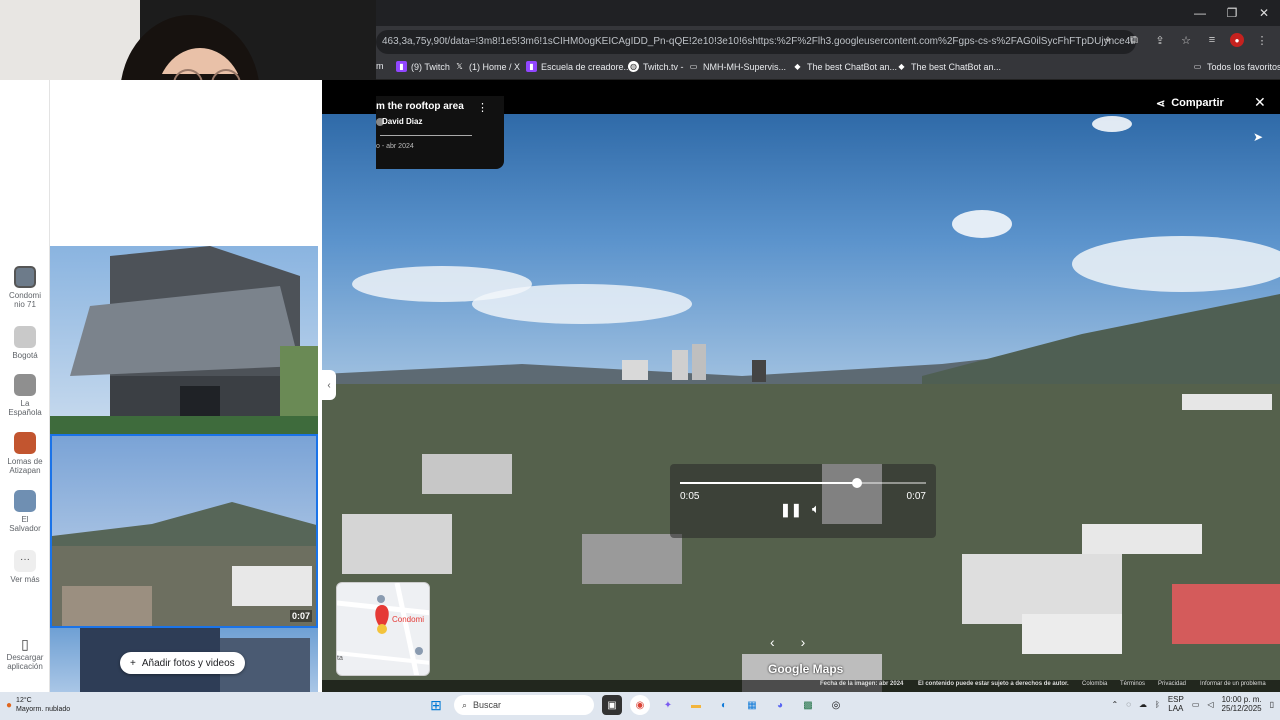 The image size is (1280, 720). I want to click on window-controls: — ❐ ✕, so click(1232, 13).